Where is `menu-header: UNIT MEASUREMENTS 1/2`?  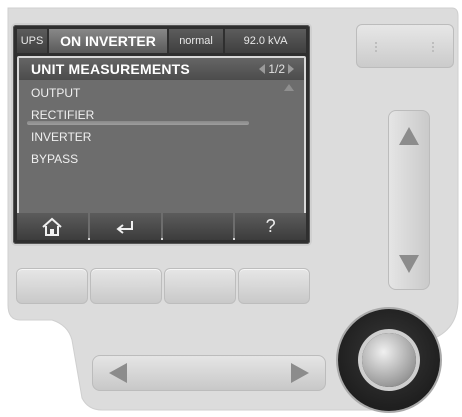 menu-header: UNIT MEASUREMENTS 1/2 is located at coordinates (161, 69).